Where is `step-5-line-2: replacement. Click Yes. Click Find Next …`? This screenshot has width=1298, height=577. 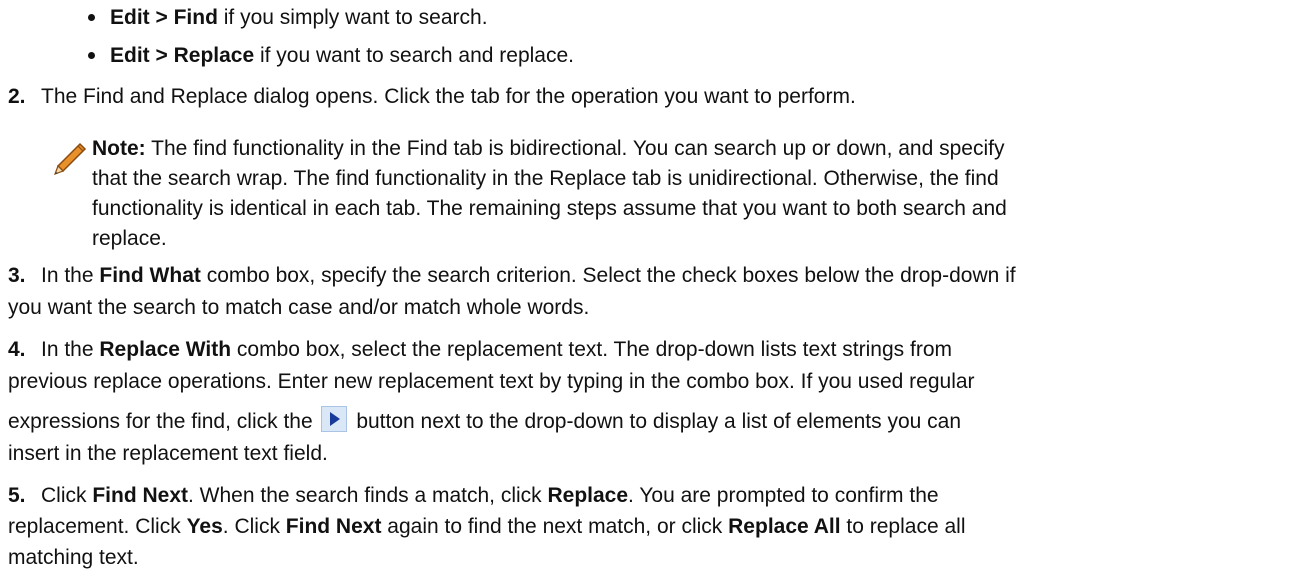
step-5-line-2: replacement. Click Yes. Click Find Next … is located at coordinates (487, 526).